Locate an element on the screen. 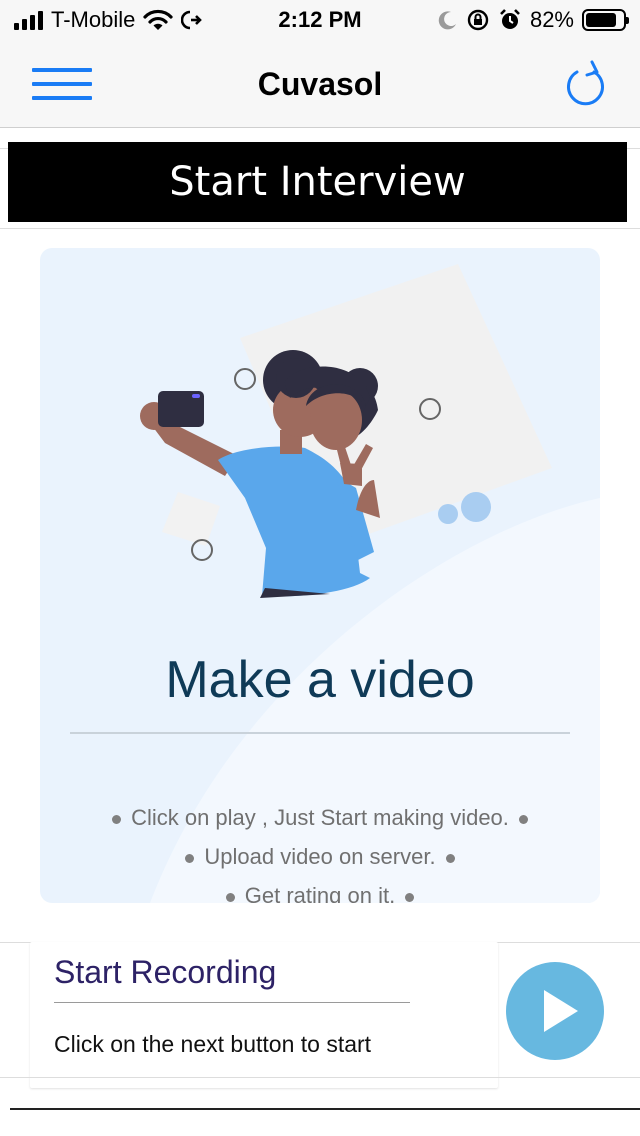 The width and height of the screenshot is (640, 1136). list-item: Click on play , Just Start making video. is located at coordinates (320, 817).